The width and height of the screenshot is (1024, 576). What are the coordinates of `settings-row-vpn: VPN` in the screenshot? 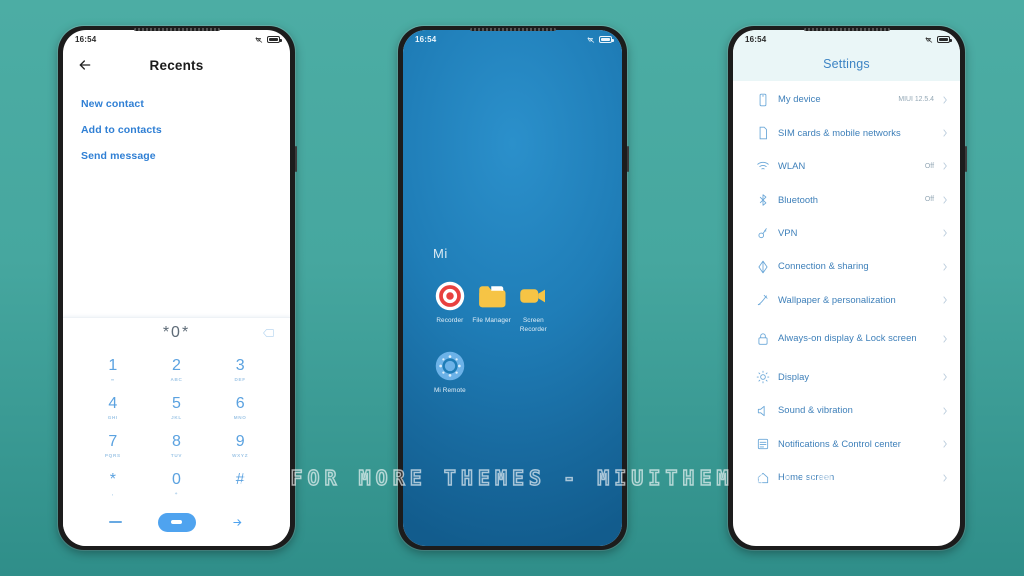 It's located at (846, 233).